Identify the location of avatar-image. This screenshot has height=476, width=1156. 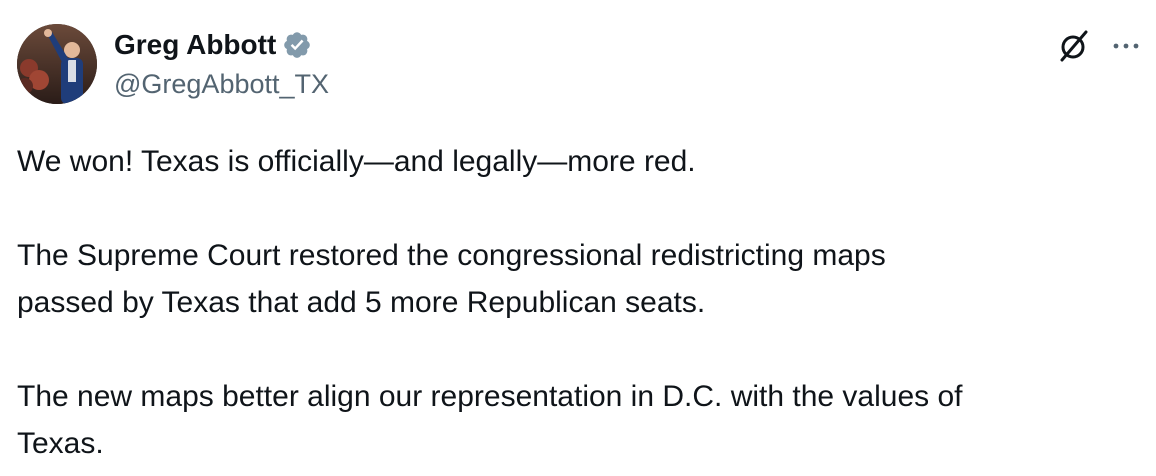
(57, 64).